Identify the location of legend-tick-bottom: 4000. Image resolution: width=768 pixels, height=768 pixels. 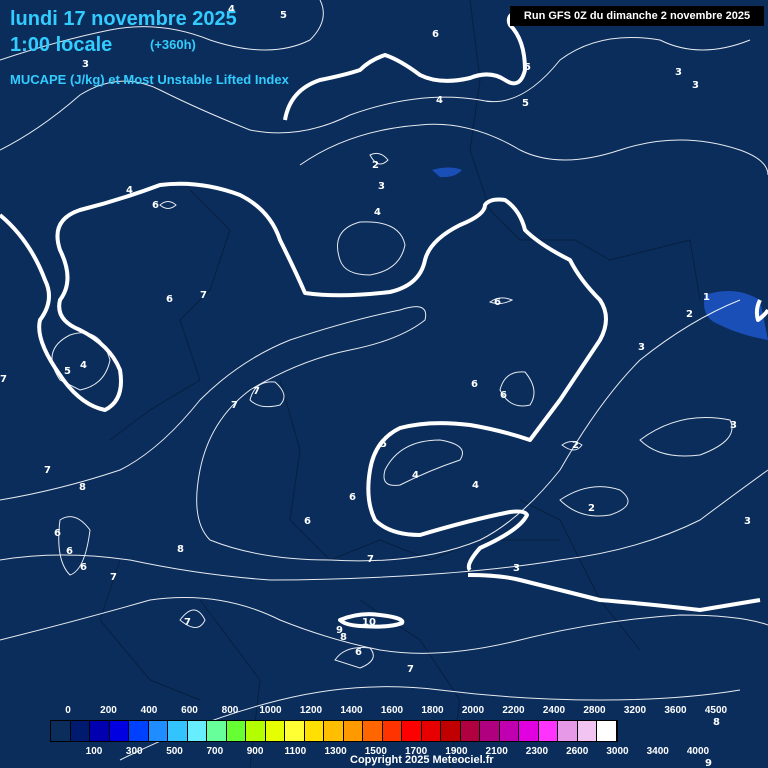
(698, 751).